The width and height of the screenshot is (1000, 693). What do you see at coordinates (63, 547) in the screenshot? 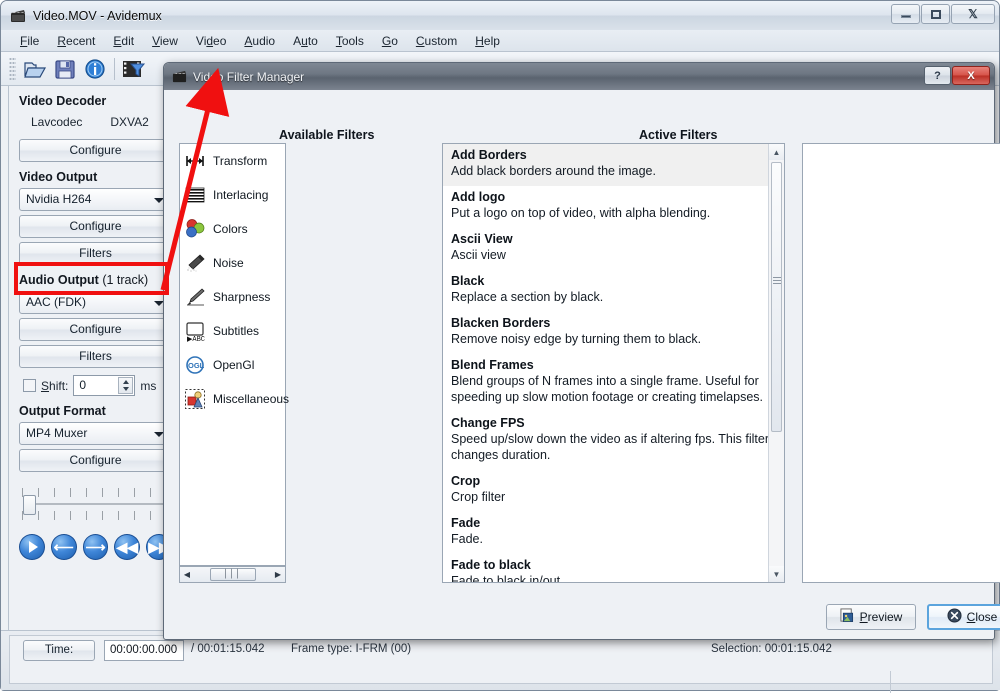
I see `previous-frame-button: ⟵` at bounding box center [63, 547].